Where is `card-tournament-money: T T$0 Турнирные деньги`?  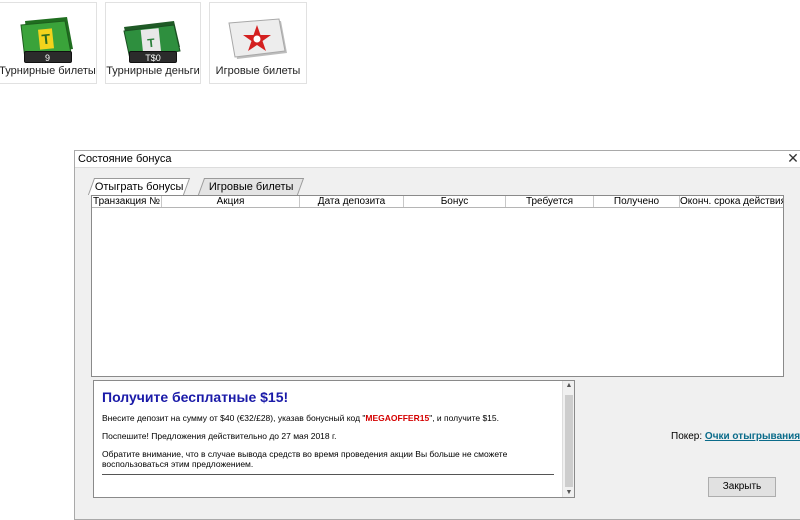 card-tournament-money: T T$0 Турнирные деньги is located at coordinates (153, 43).